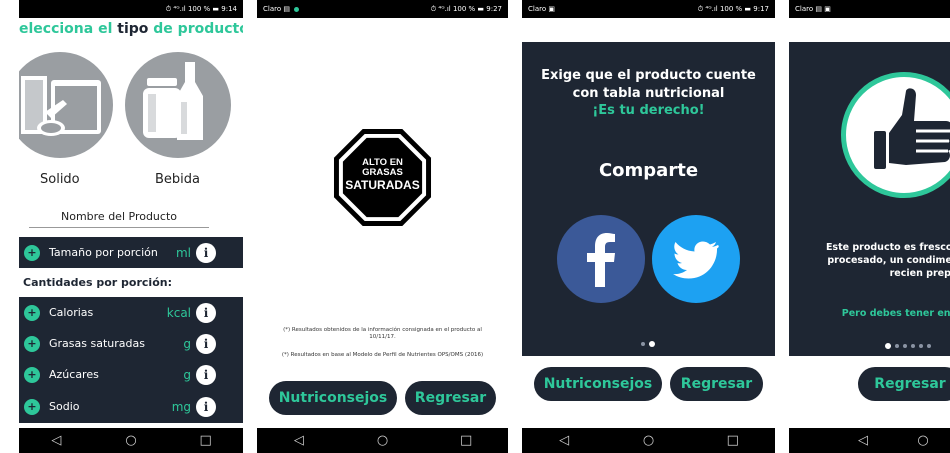  I want to click on type-option-solid, so click(66, 105).